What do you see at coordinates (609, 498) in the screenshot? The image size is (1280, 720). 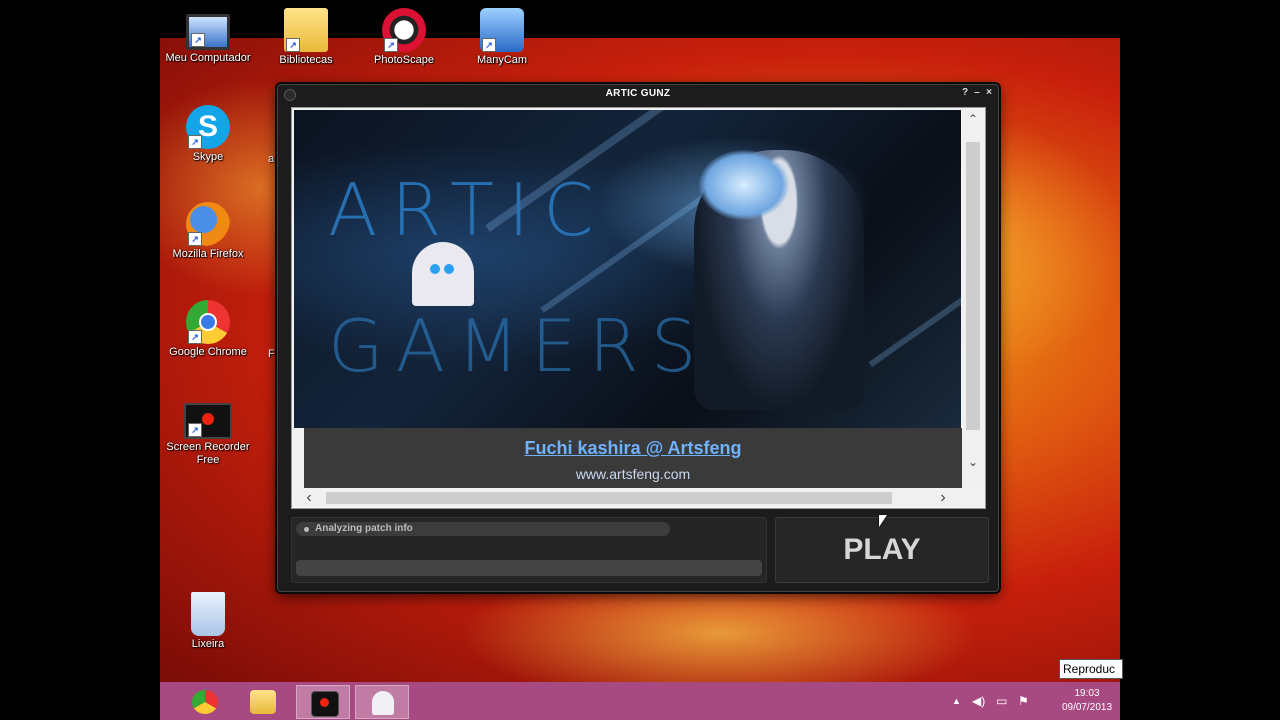 I see `horizontal-scroll-thumb` at bounding box center [609, 498].